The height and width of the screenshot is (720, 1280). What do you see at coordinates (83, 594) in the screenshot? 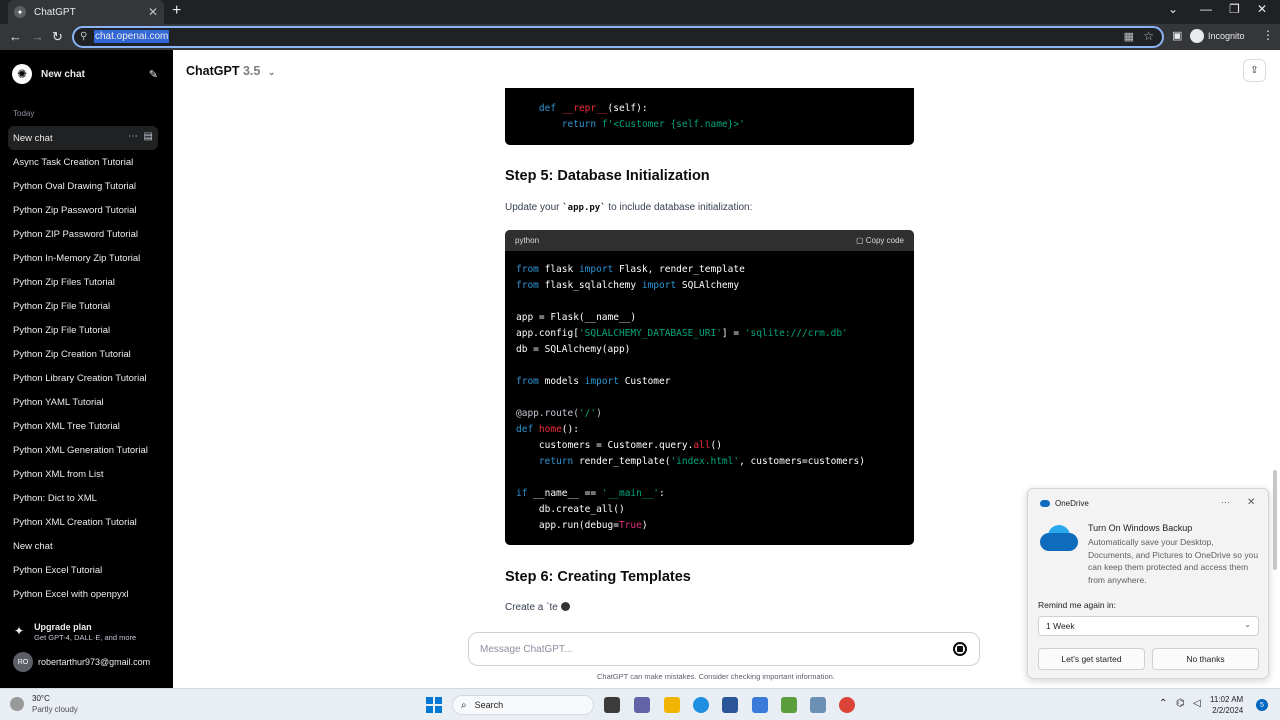
I see `chat-history-item: Python Excel with openpyxl` at bounding box center [83, 594].